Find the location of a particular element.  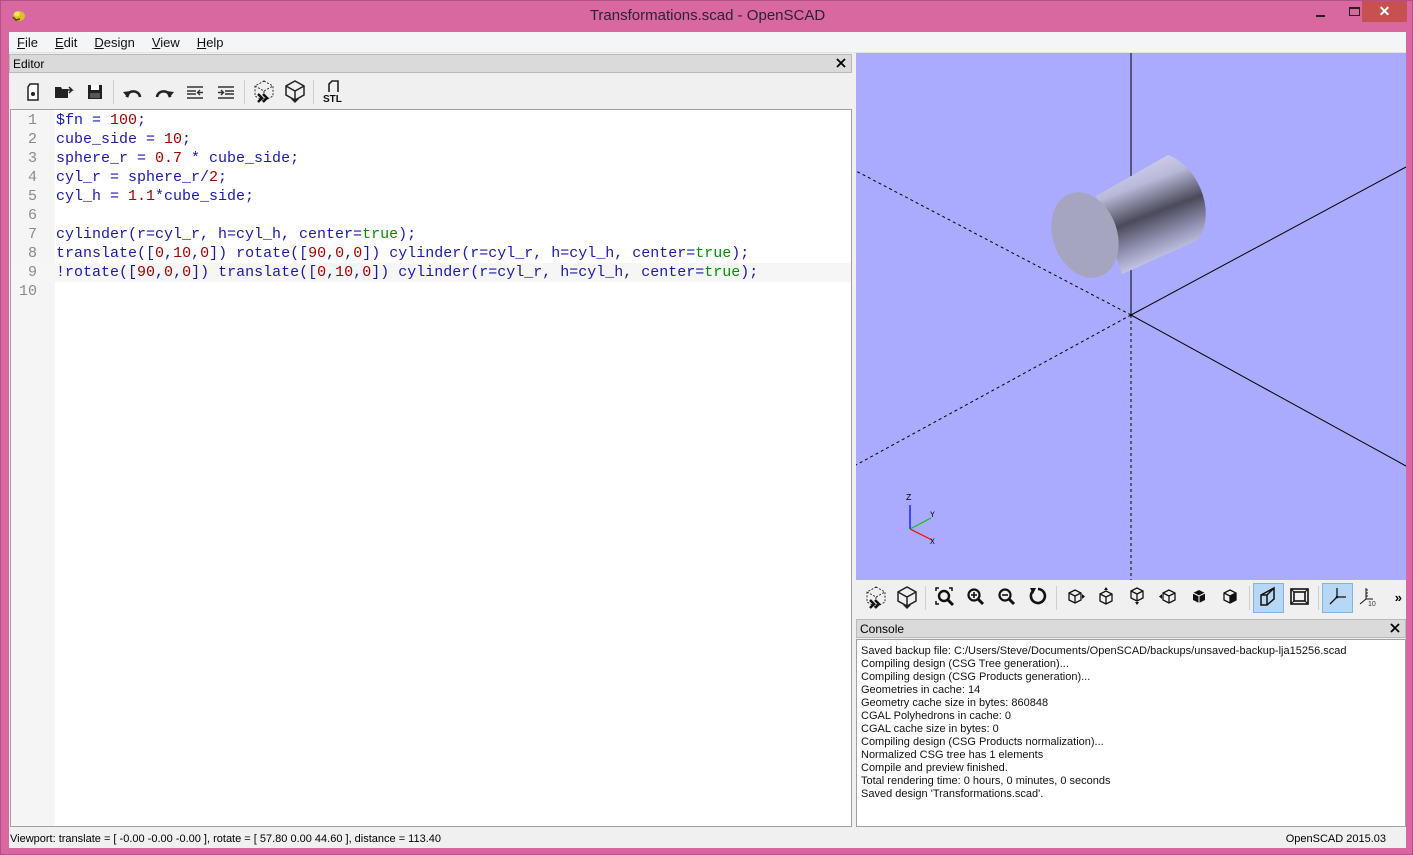

code-token: !rotate([ is located at coordinates (97, 272).